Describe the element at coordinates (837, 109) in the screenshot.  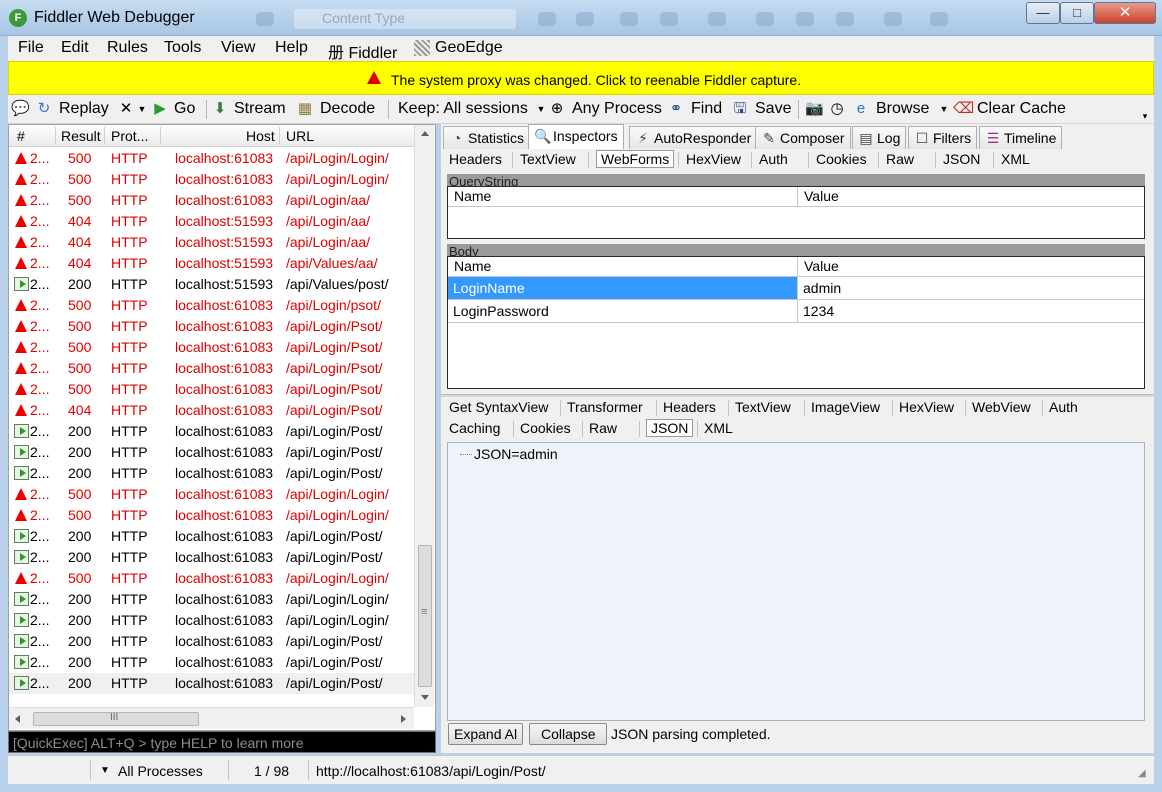
I see `timer-icon: ◷` at that location.